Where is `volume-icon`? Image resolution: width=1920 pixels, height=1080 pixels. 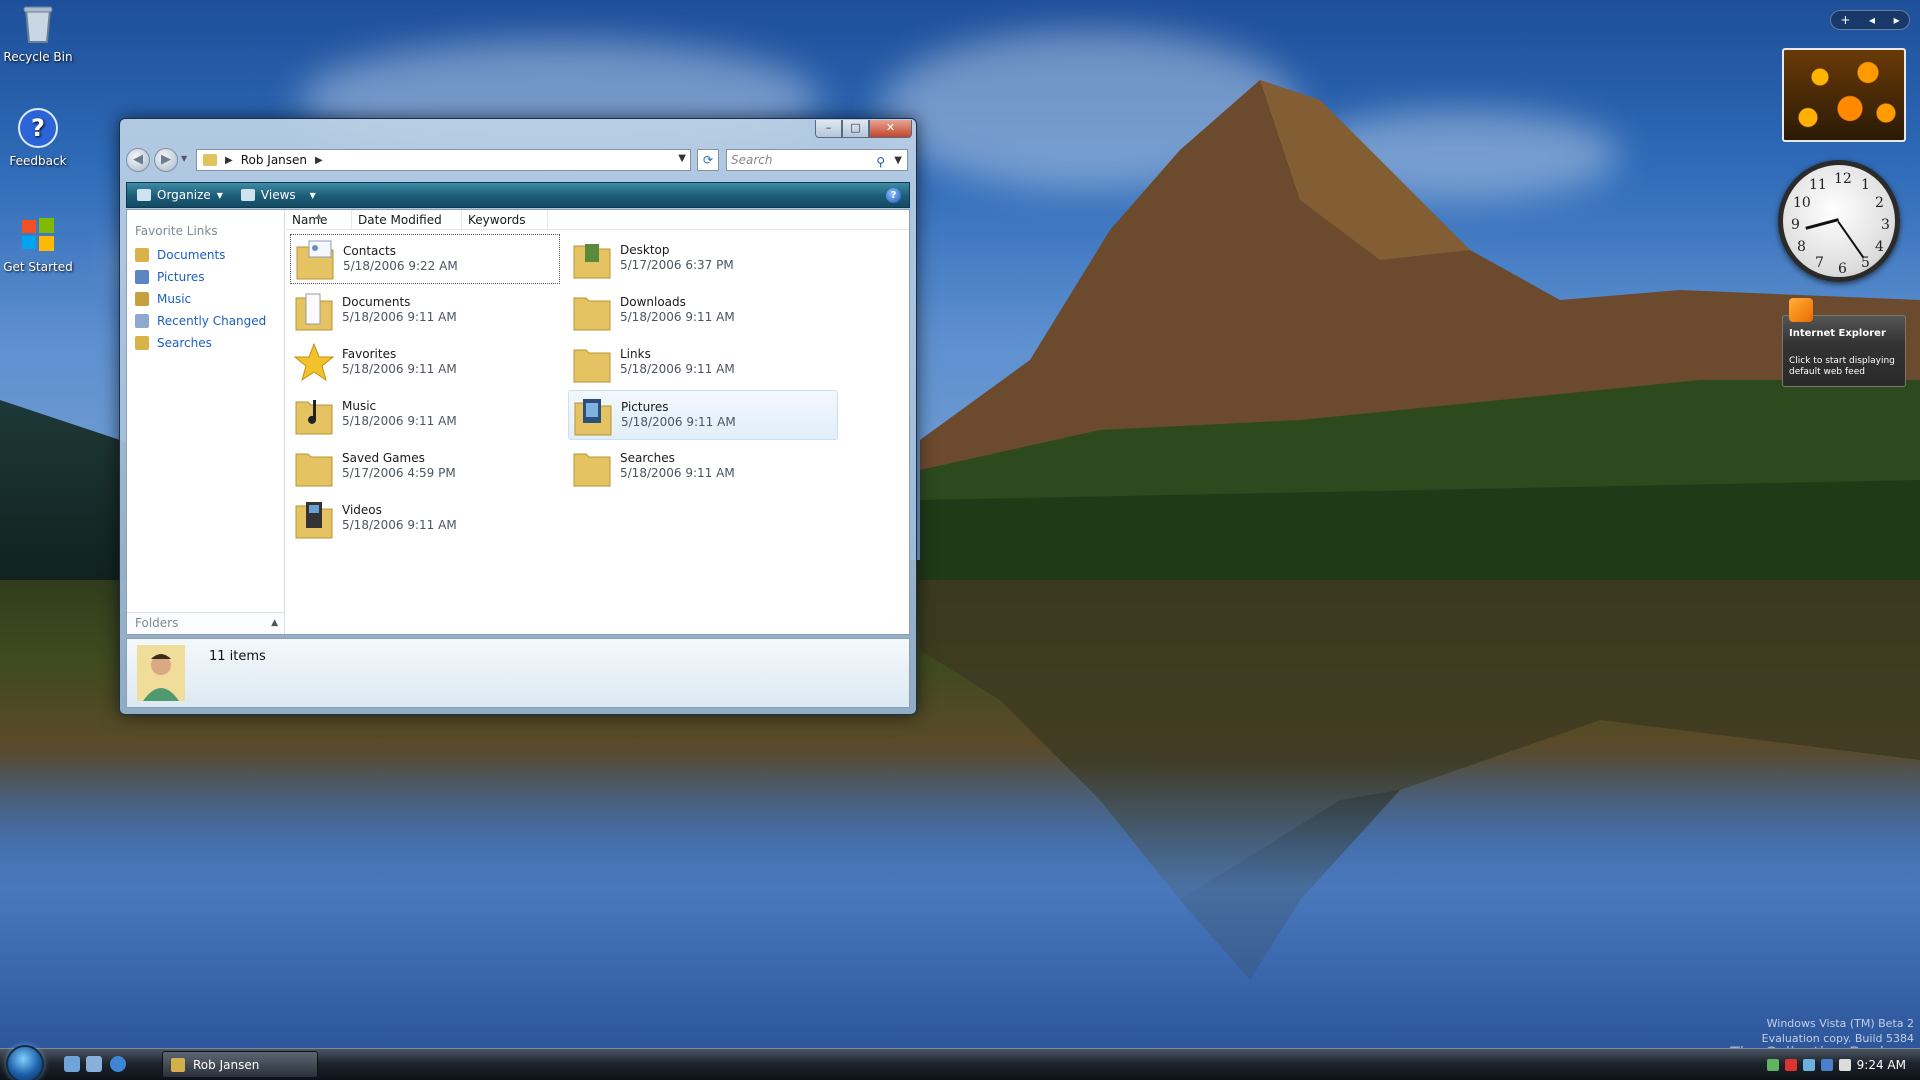
volume-icon is located at coordinates (1844, 1064).